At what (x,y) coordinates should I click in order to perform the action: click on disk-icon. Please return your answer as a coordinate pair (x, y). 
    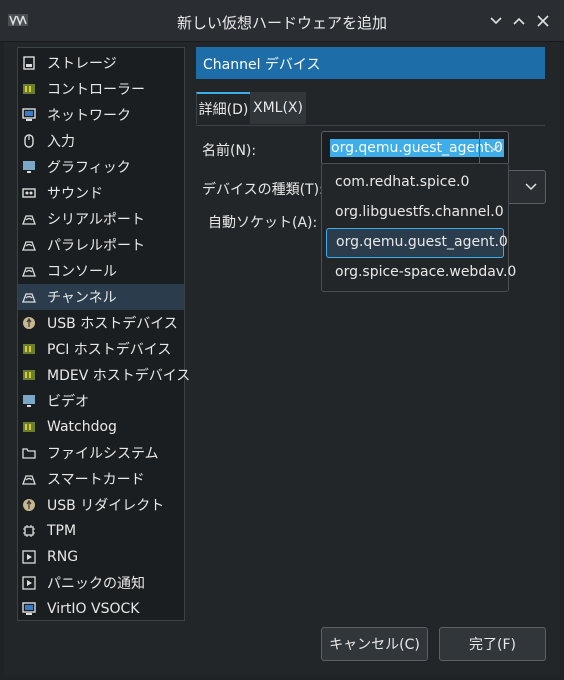
    Looking at the image, I should click on (29, 63).